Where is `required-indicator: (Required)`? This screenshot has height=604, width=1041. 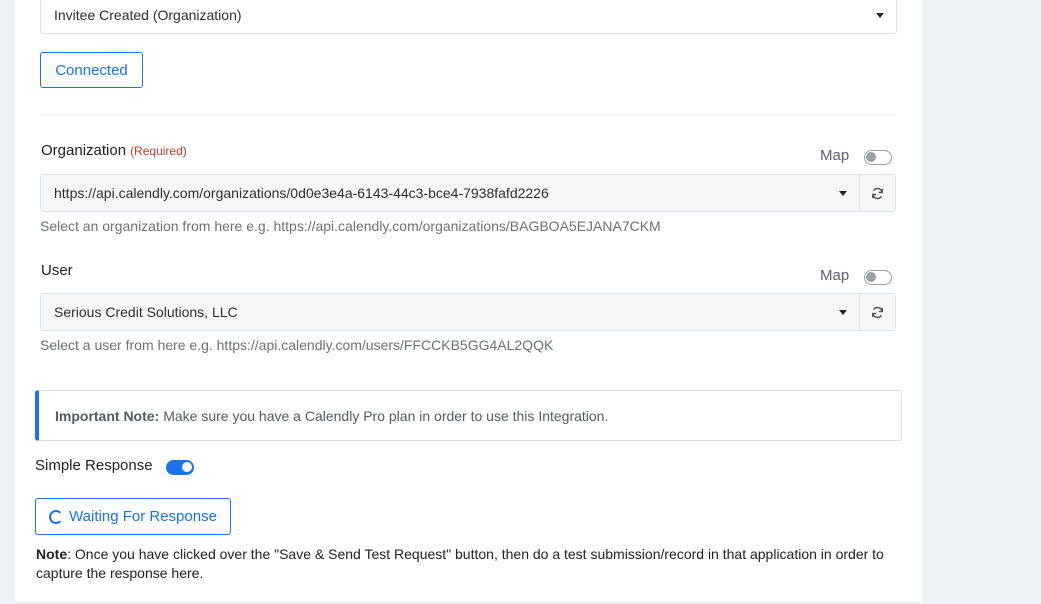
required-indicator: (Required) is located at coordinates (158, 151).